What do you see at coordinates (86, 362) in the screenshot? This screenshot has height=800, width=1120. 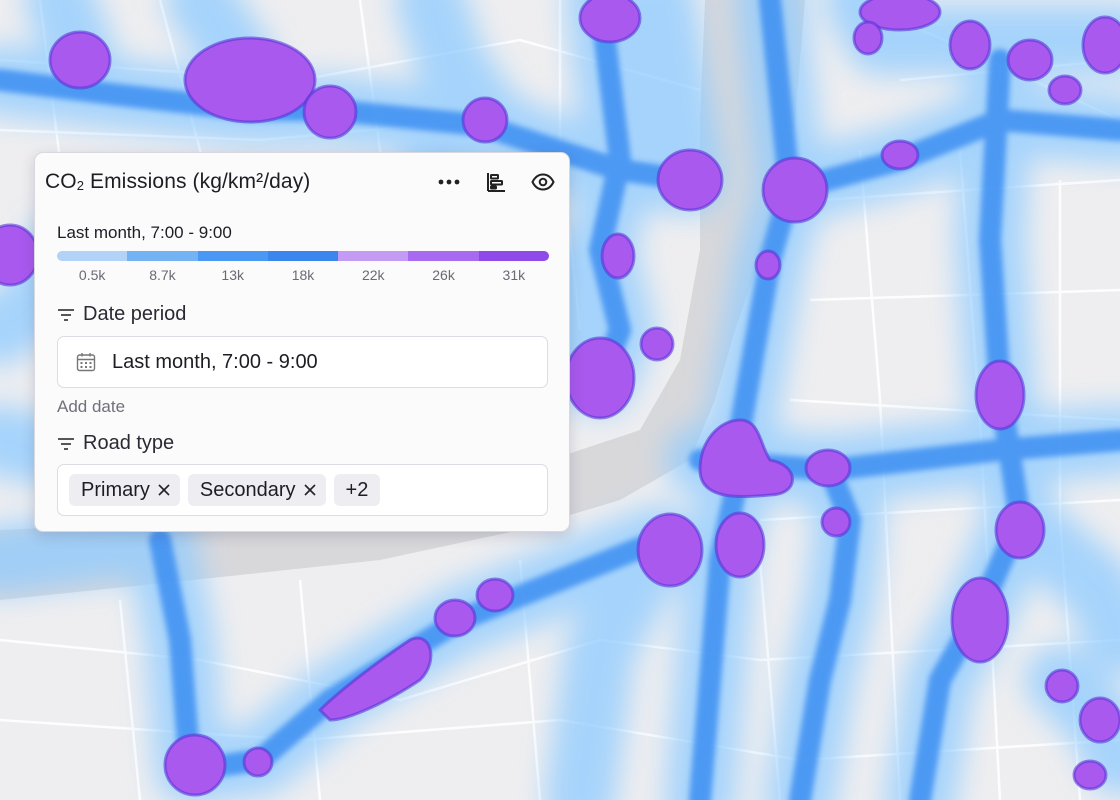 I see `calendar-icon` at bounding box center [86, 362].